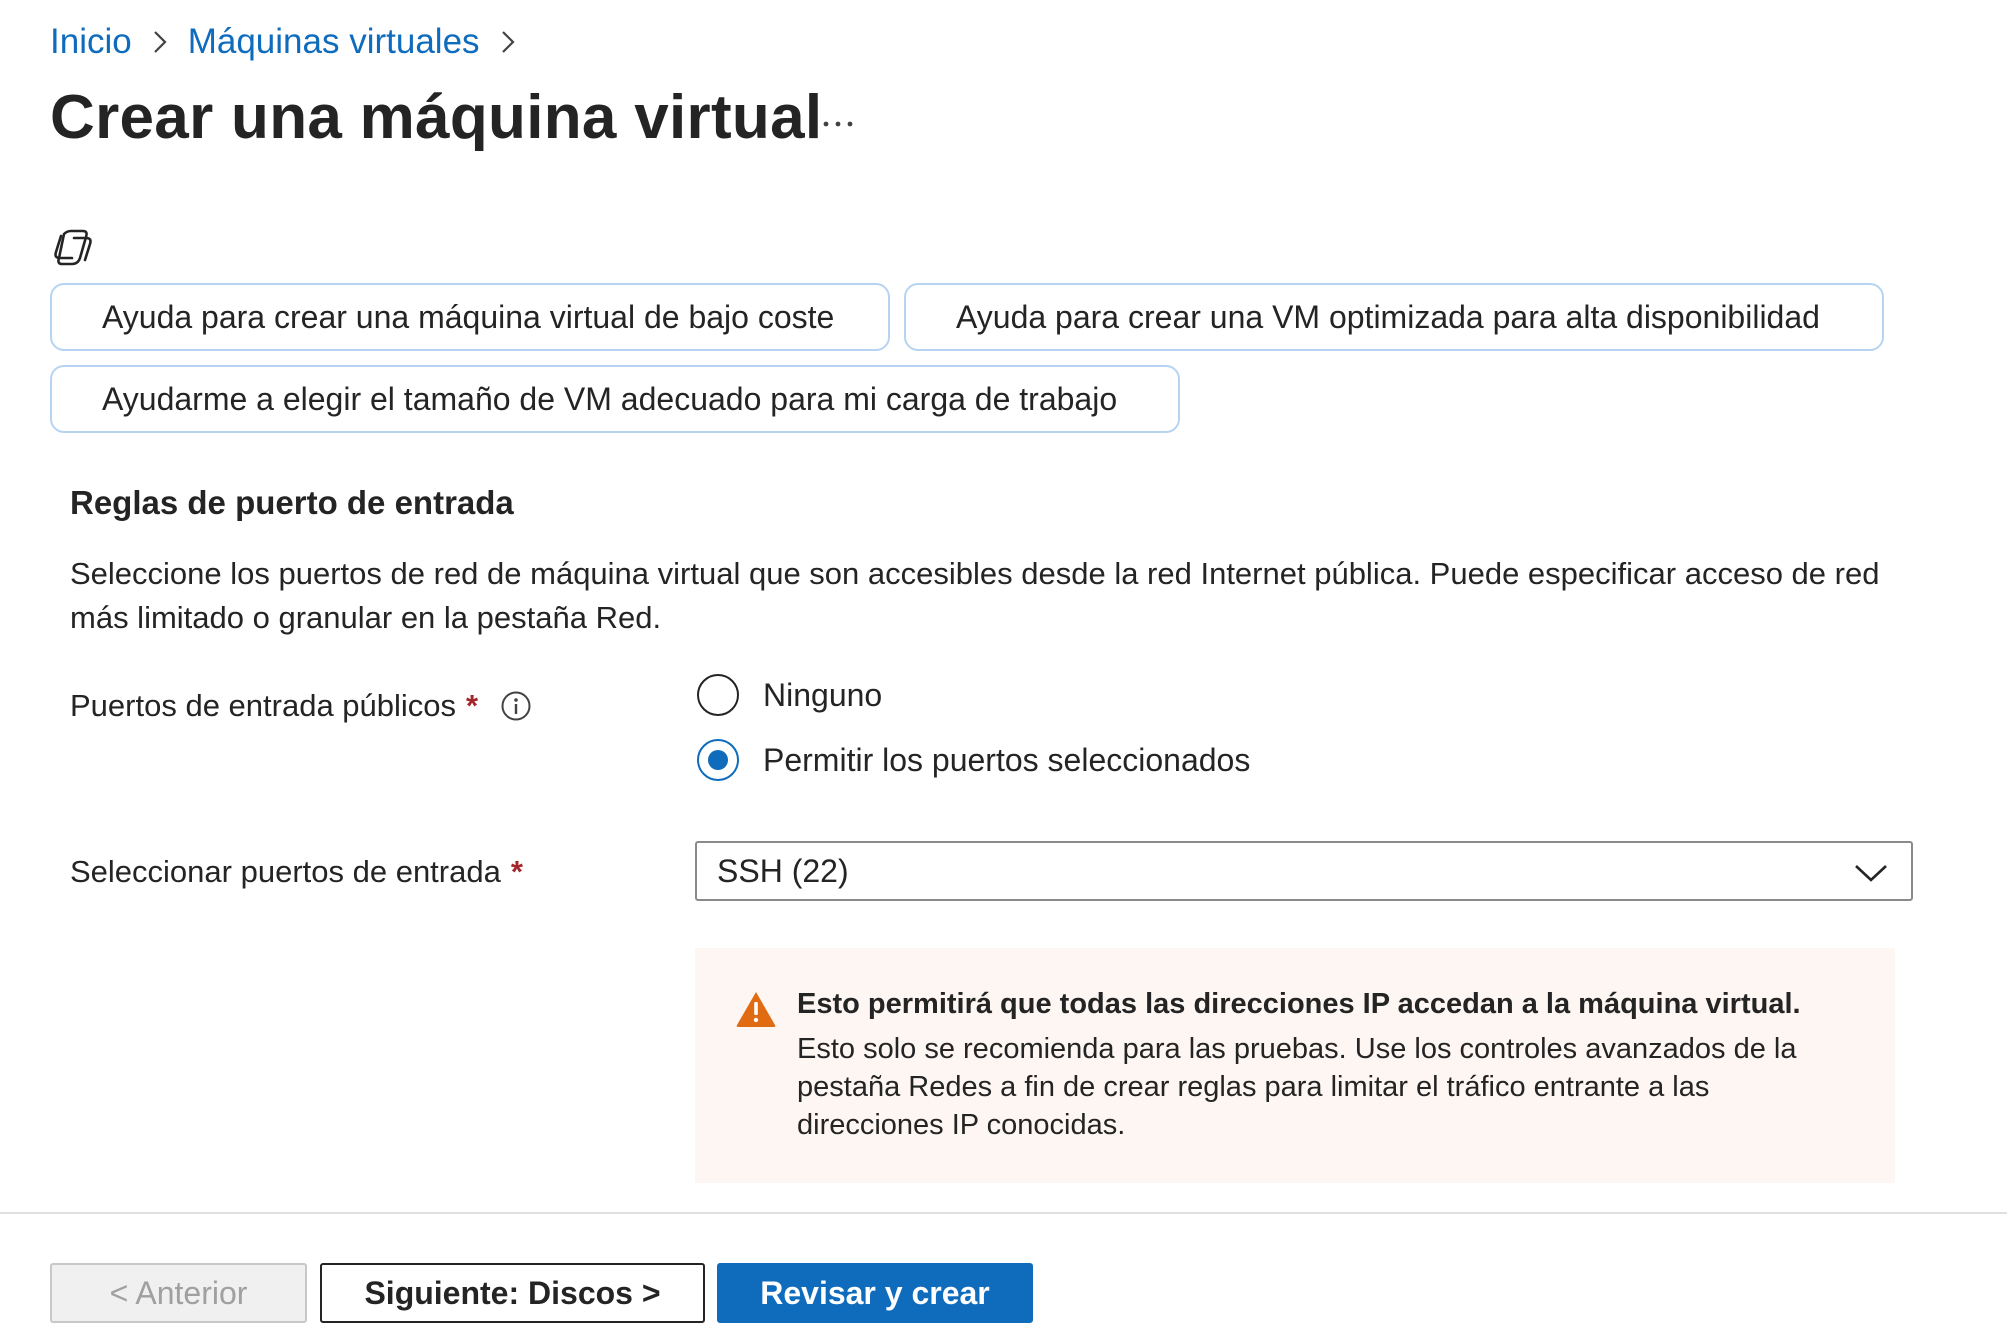 This screenshot has width=2007, height=1340. Describe the element at coordinates (512, 1293) in the screenshot. I see `next-disks-button: Siguiente: Discos >` at that location.